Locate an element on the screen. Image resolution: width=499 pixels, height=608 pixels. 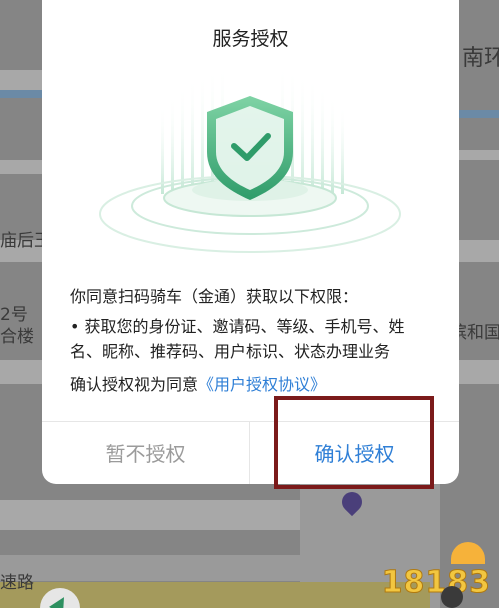
watermark: 18183 is located at coordinates (436, 583).